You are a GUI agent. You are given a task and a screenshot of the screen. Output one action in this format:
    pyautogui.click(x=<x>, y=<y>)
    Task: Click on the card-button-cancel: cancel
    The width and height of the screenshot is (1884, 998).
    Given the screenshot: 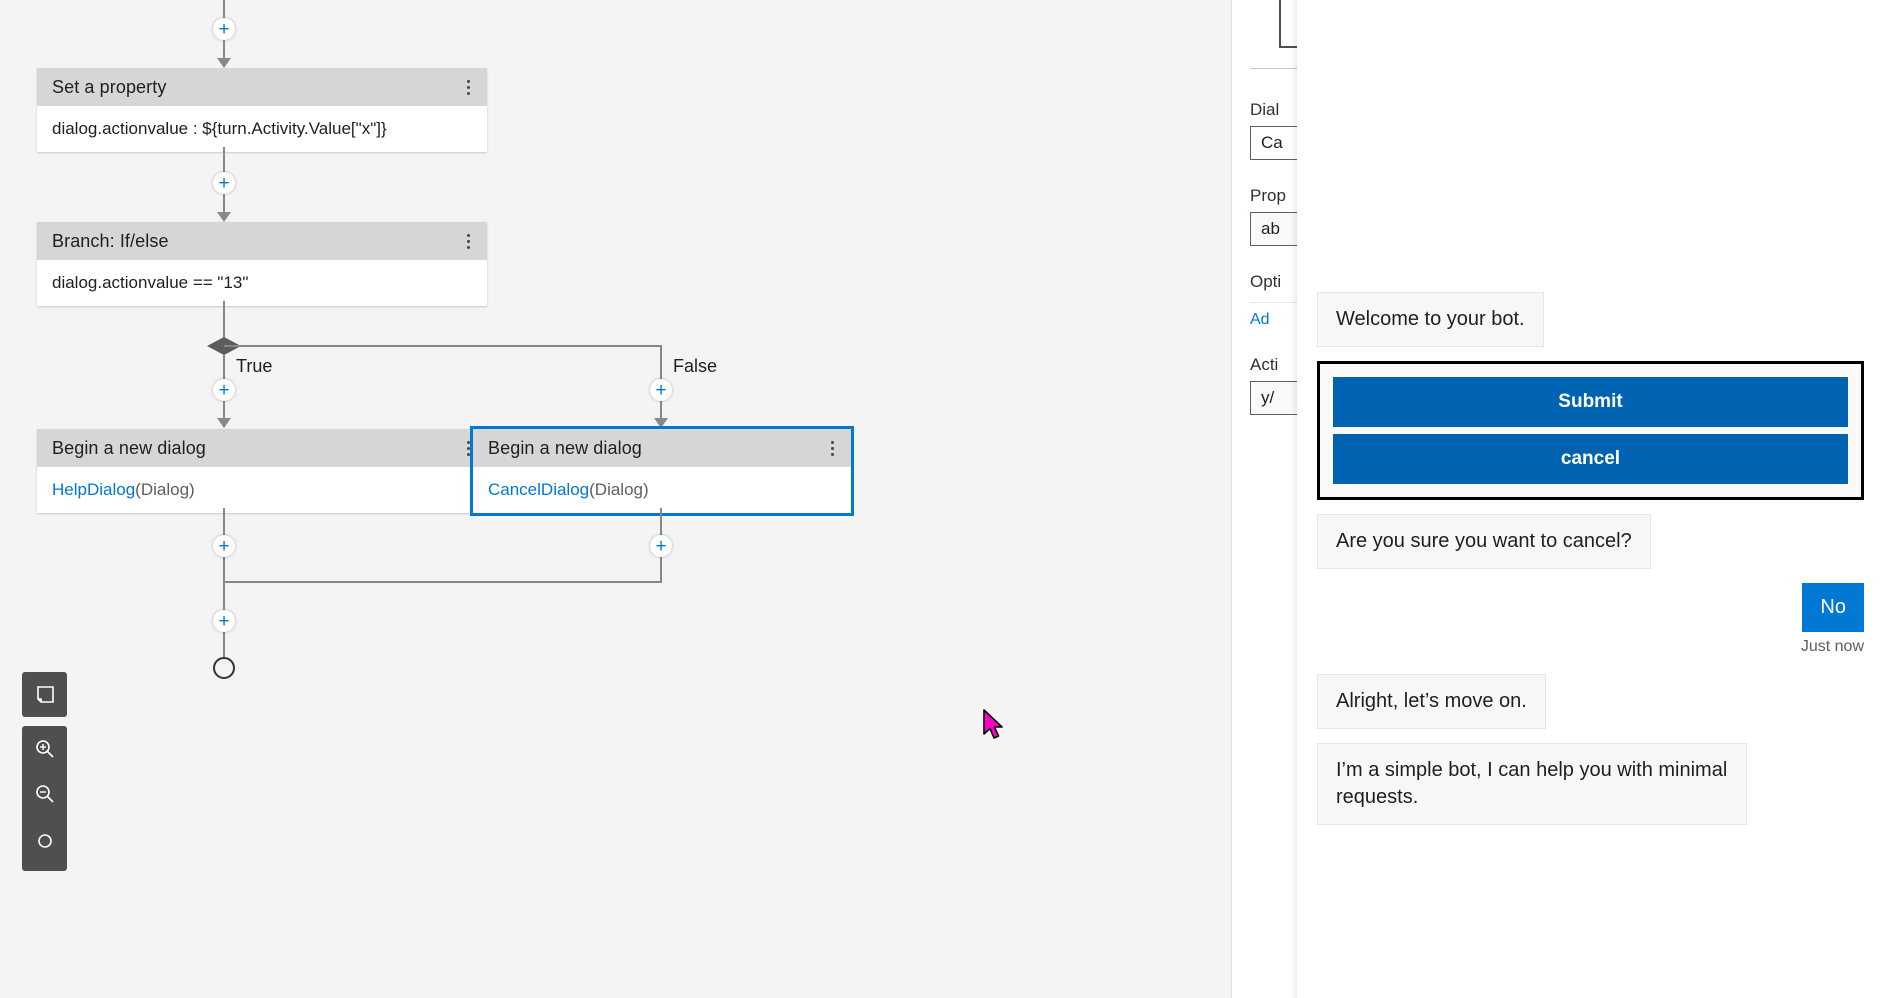 What is the action you would take?
    pyautogui.click(x=1590, y=459)
    